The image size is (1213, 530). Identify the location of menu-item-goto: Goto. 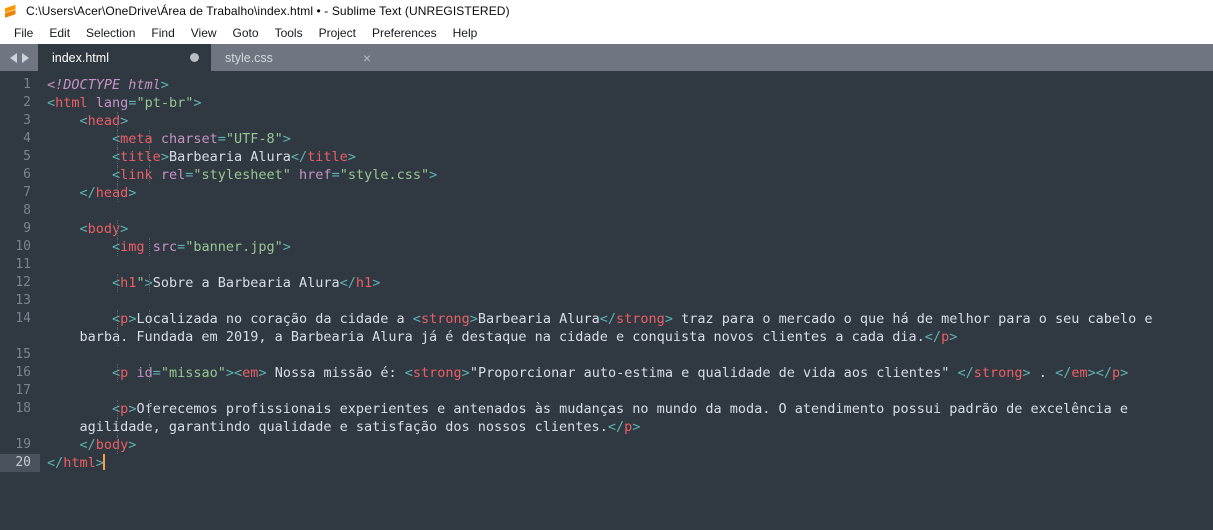
(246, 33).